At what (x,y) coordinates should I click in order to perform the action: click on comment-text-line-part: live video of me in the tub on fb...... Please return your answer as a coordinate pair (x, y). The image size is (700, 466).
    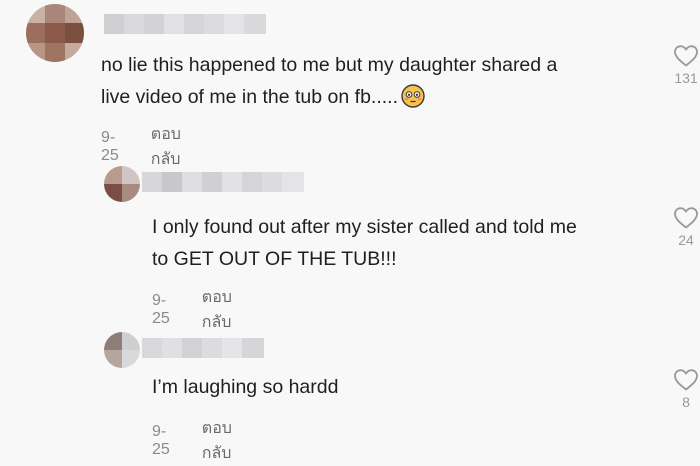
    Looking at the image, I should click on (250, 97).